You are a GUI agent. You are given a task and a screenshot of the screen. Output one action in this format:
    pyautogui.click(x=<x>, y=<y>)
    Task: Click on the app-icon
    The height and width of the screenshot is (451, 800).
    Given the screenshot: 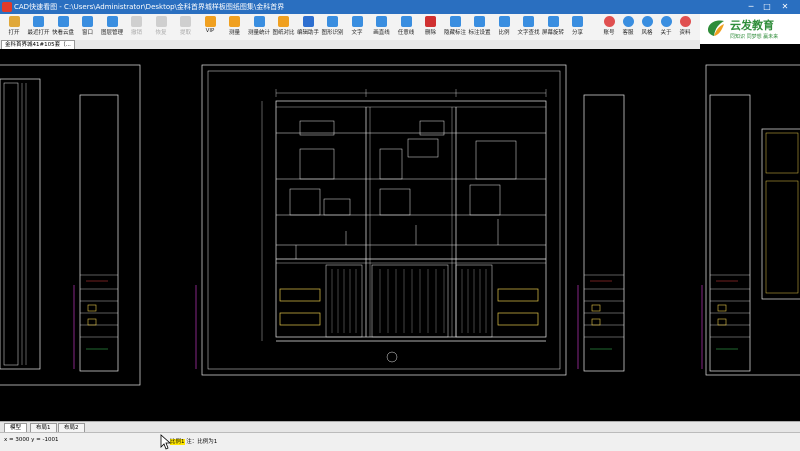 What is the action you would take?
    pyautogui.click(x=7, y=7)
    